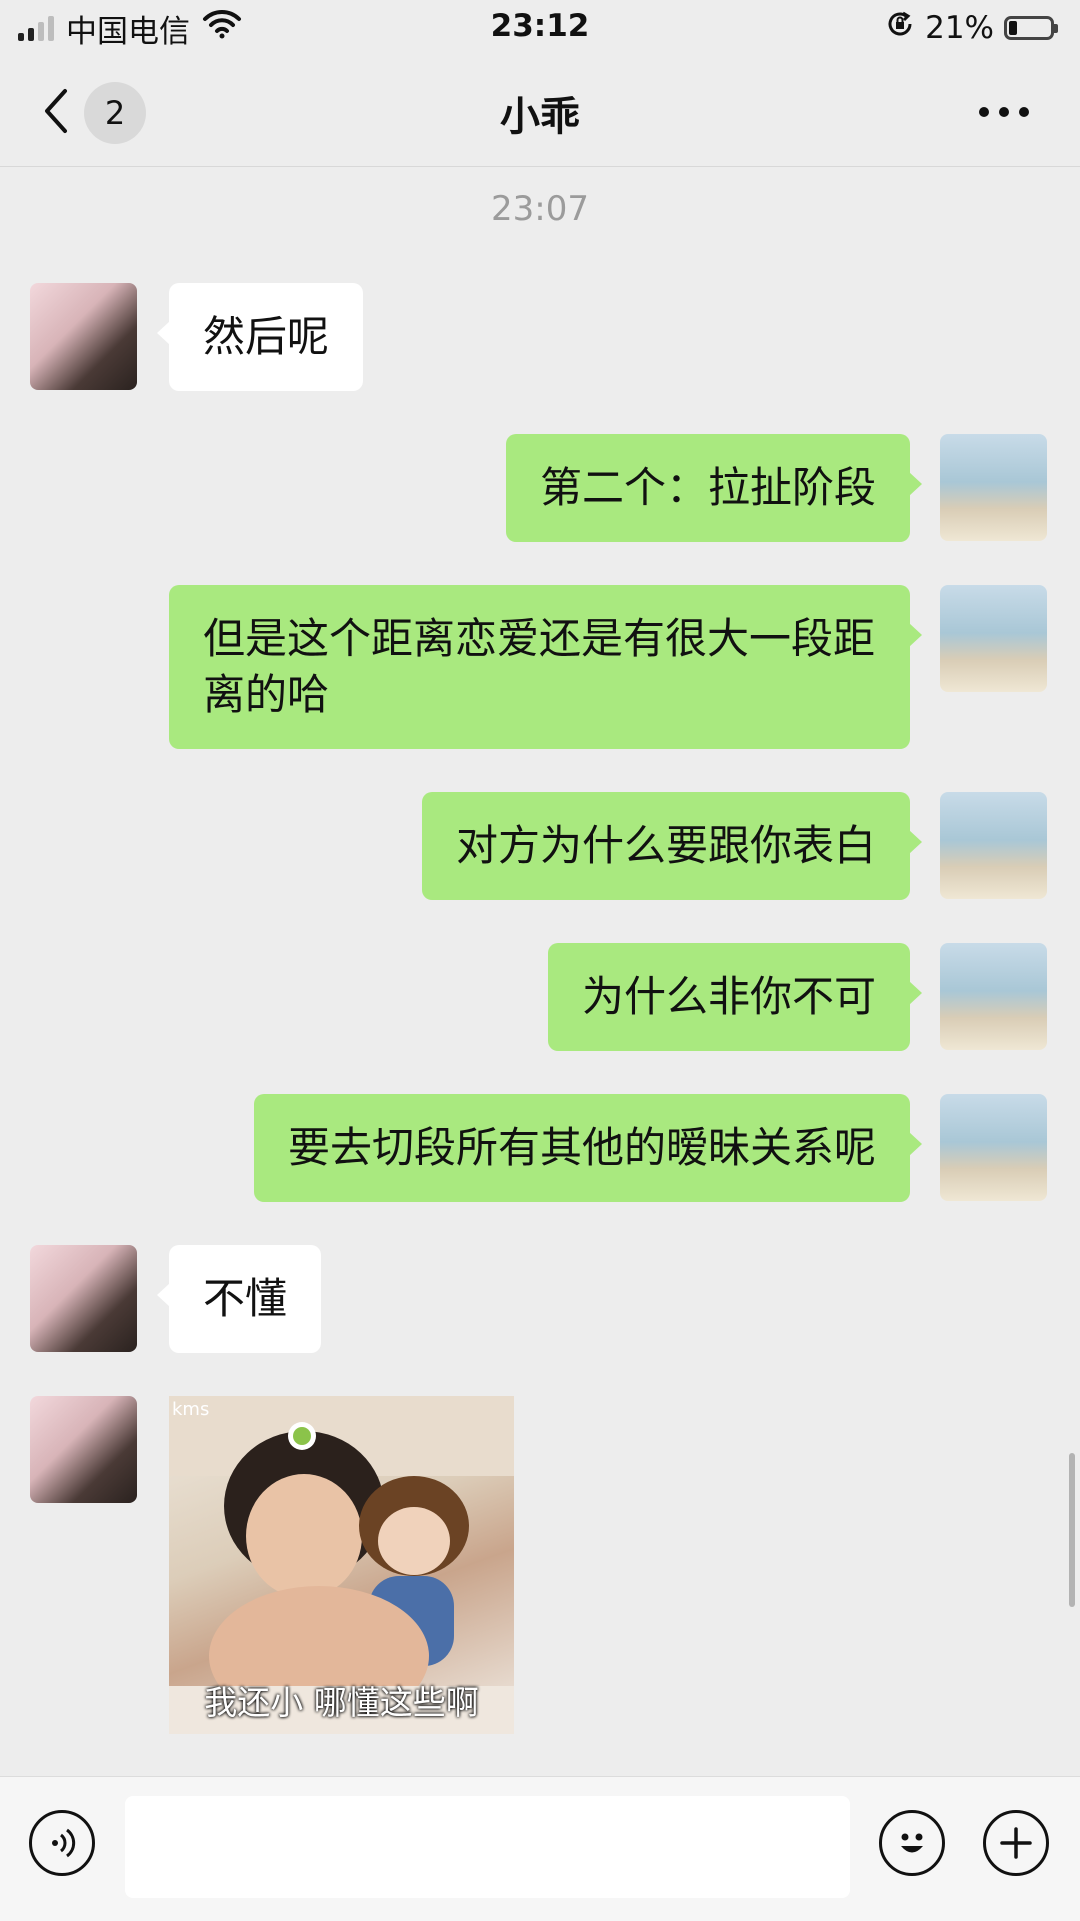  I want to click on battery-icon, so click(1031, 28).